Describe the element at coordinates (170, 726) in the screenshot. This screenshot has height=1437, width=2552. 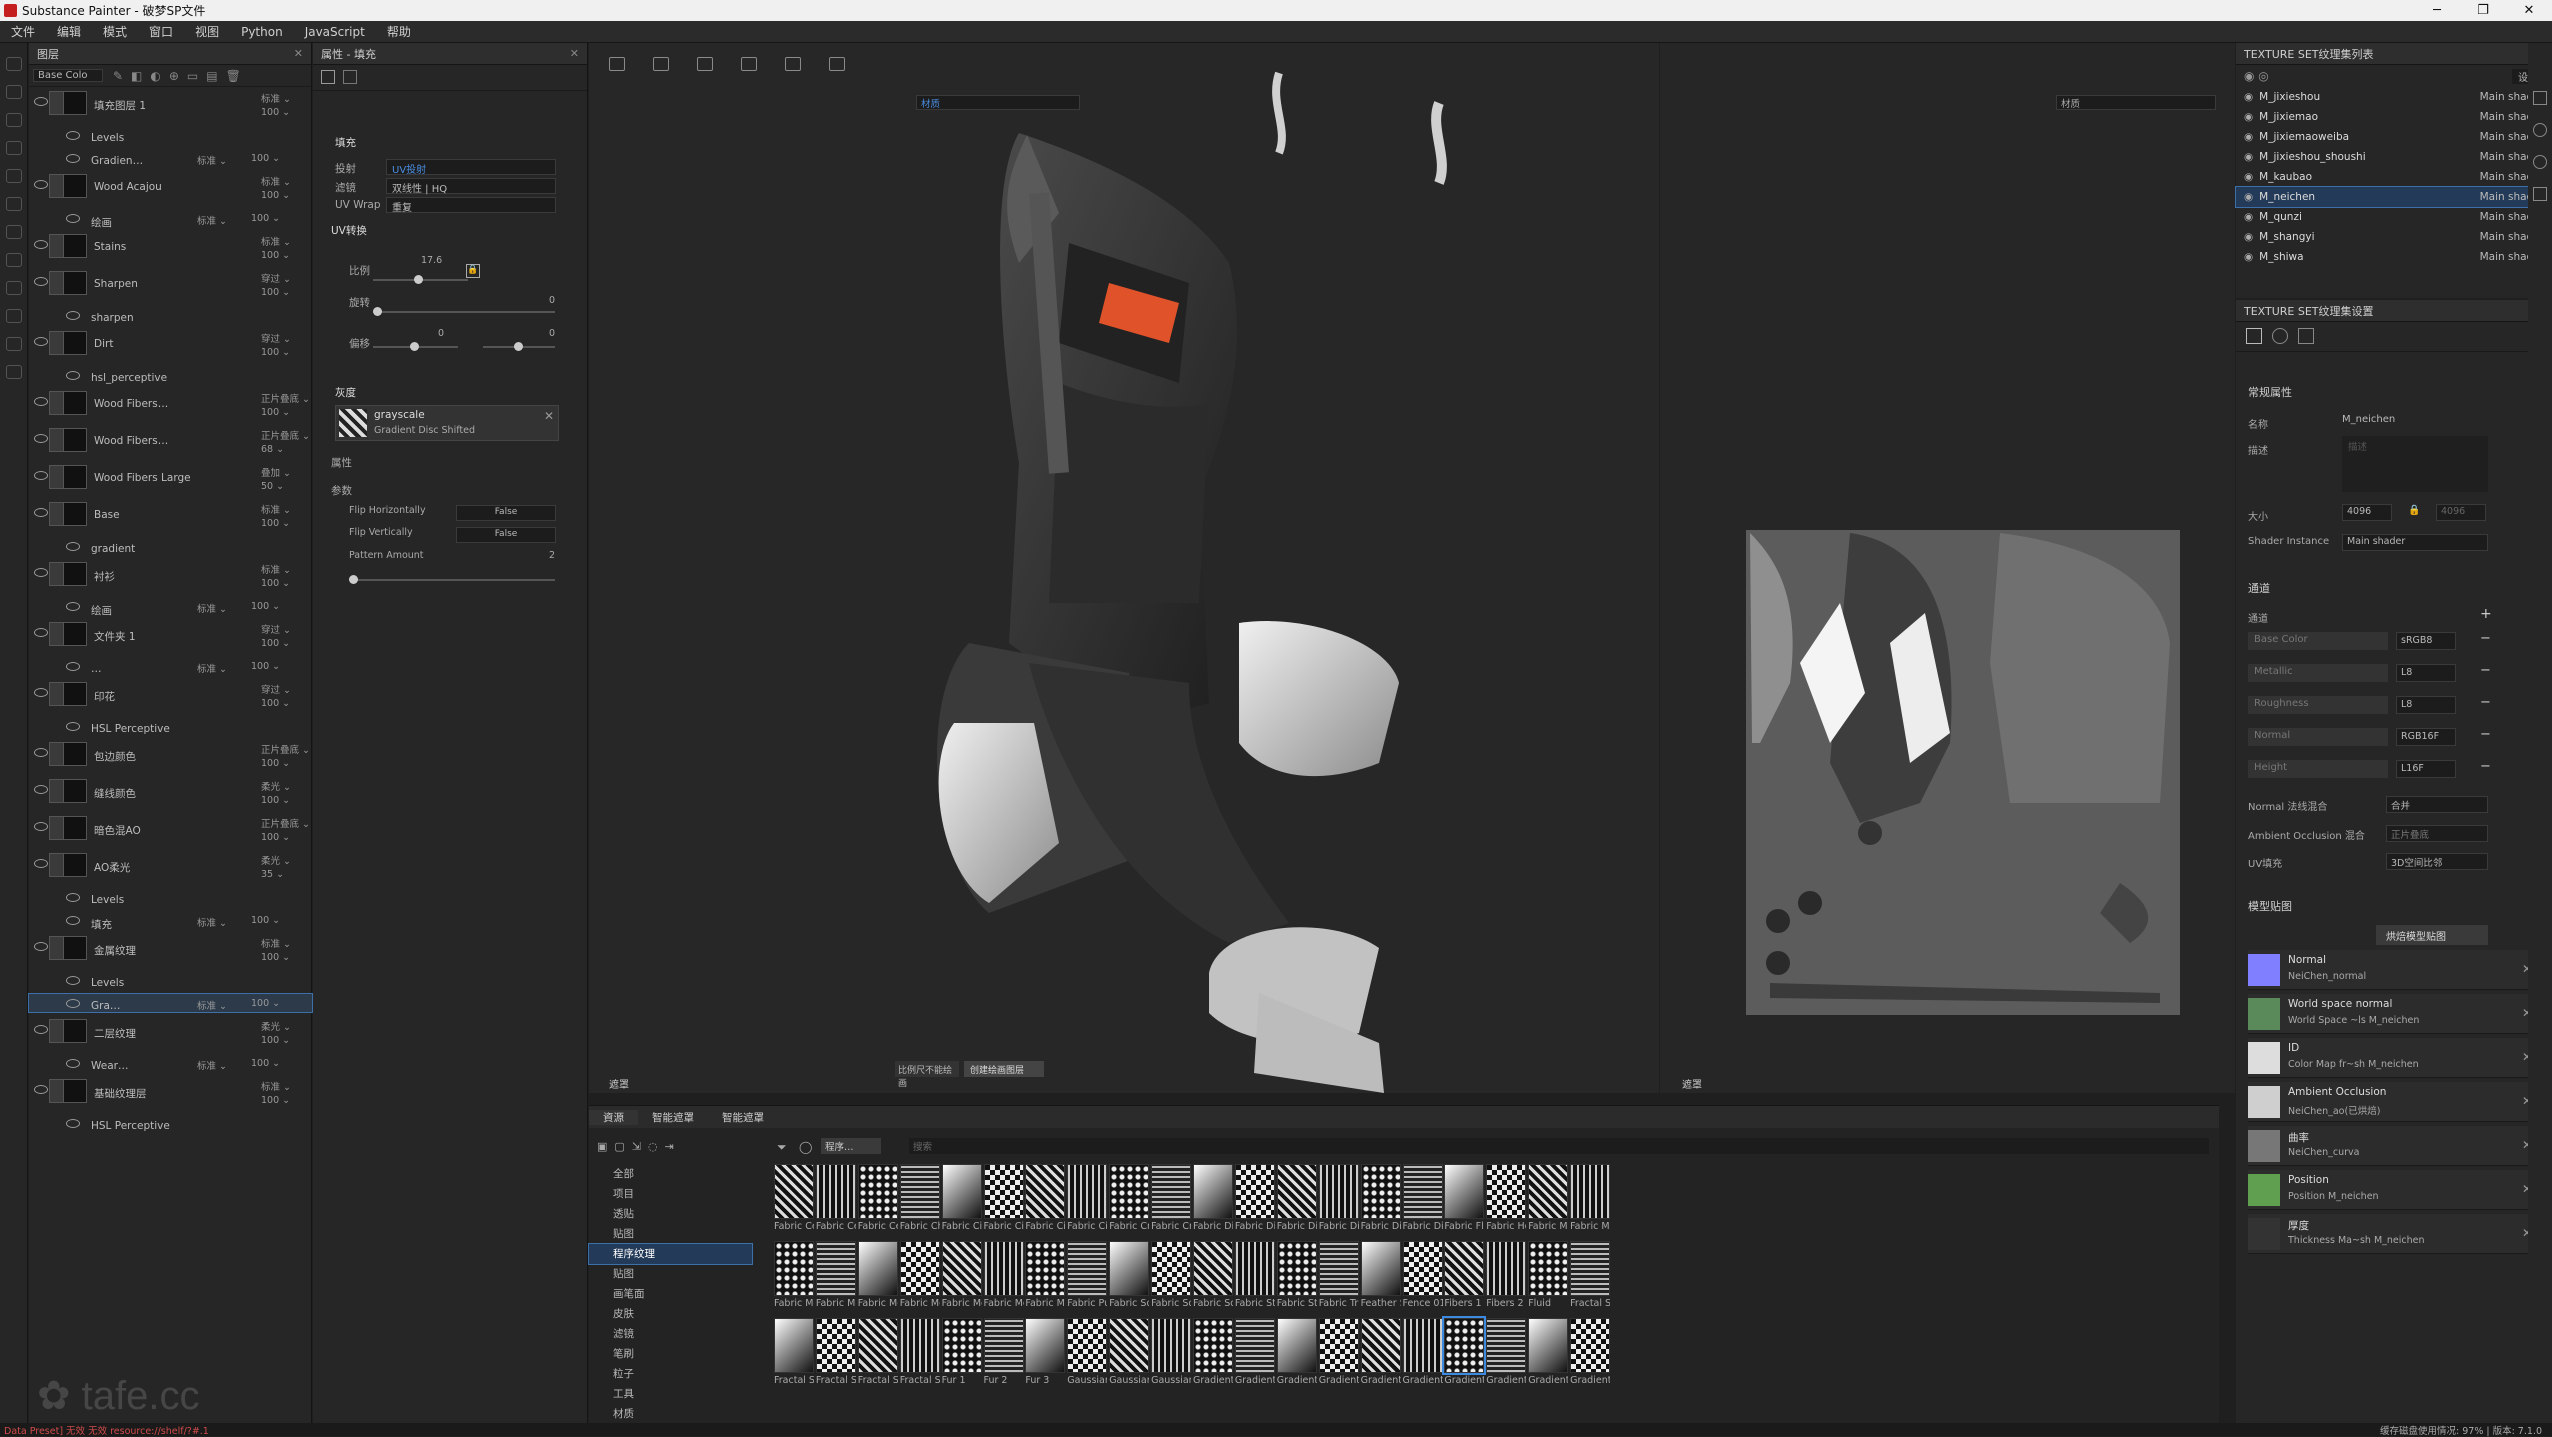
I see `layer-row: HSL Perceptive` at that location.